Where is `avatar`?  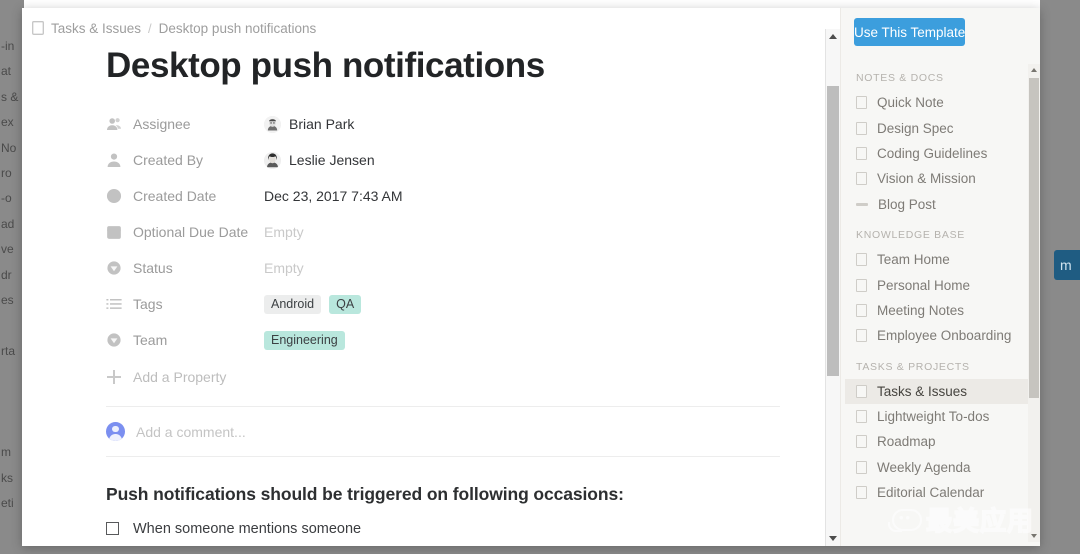 avatar is located at coordinates (272, 124).